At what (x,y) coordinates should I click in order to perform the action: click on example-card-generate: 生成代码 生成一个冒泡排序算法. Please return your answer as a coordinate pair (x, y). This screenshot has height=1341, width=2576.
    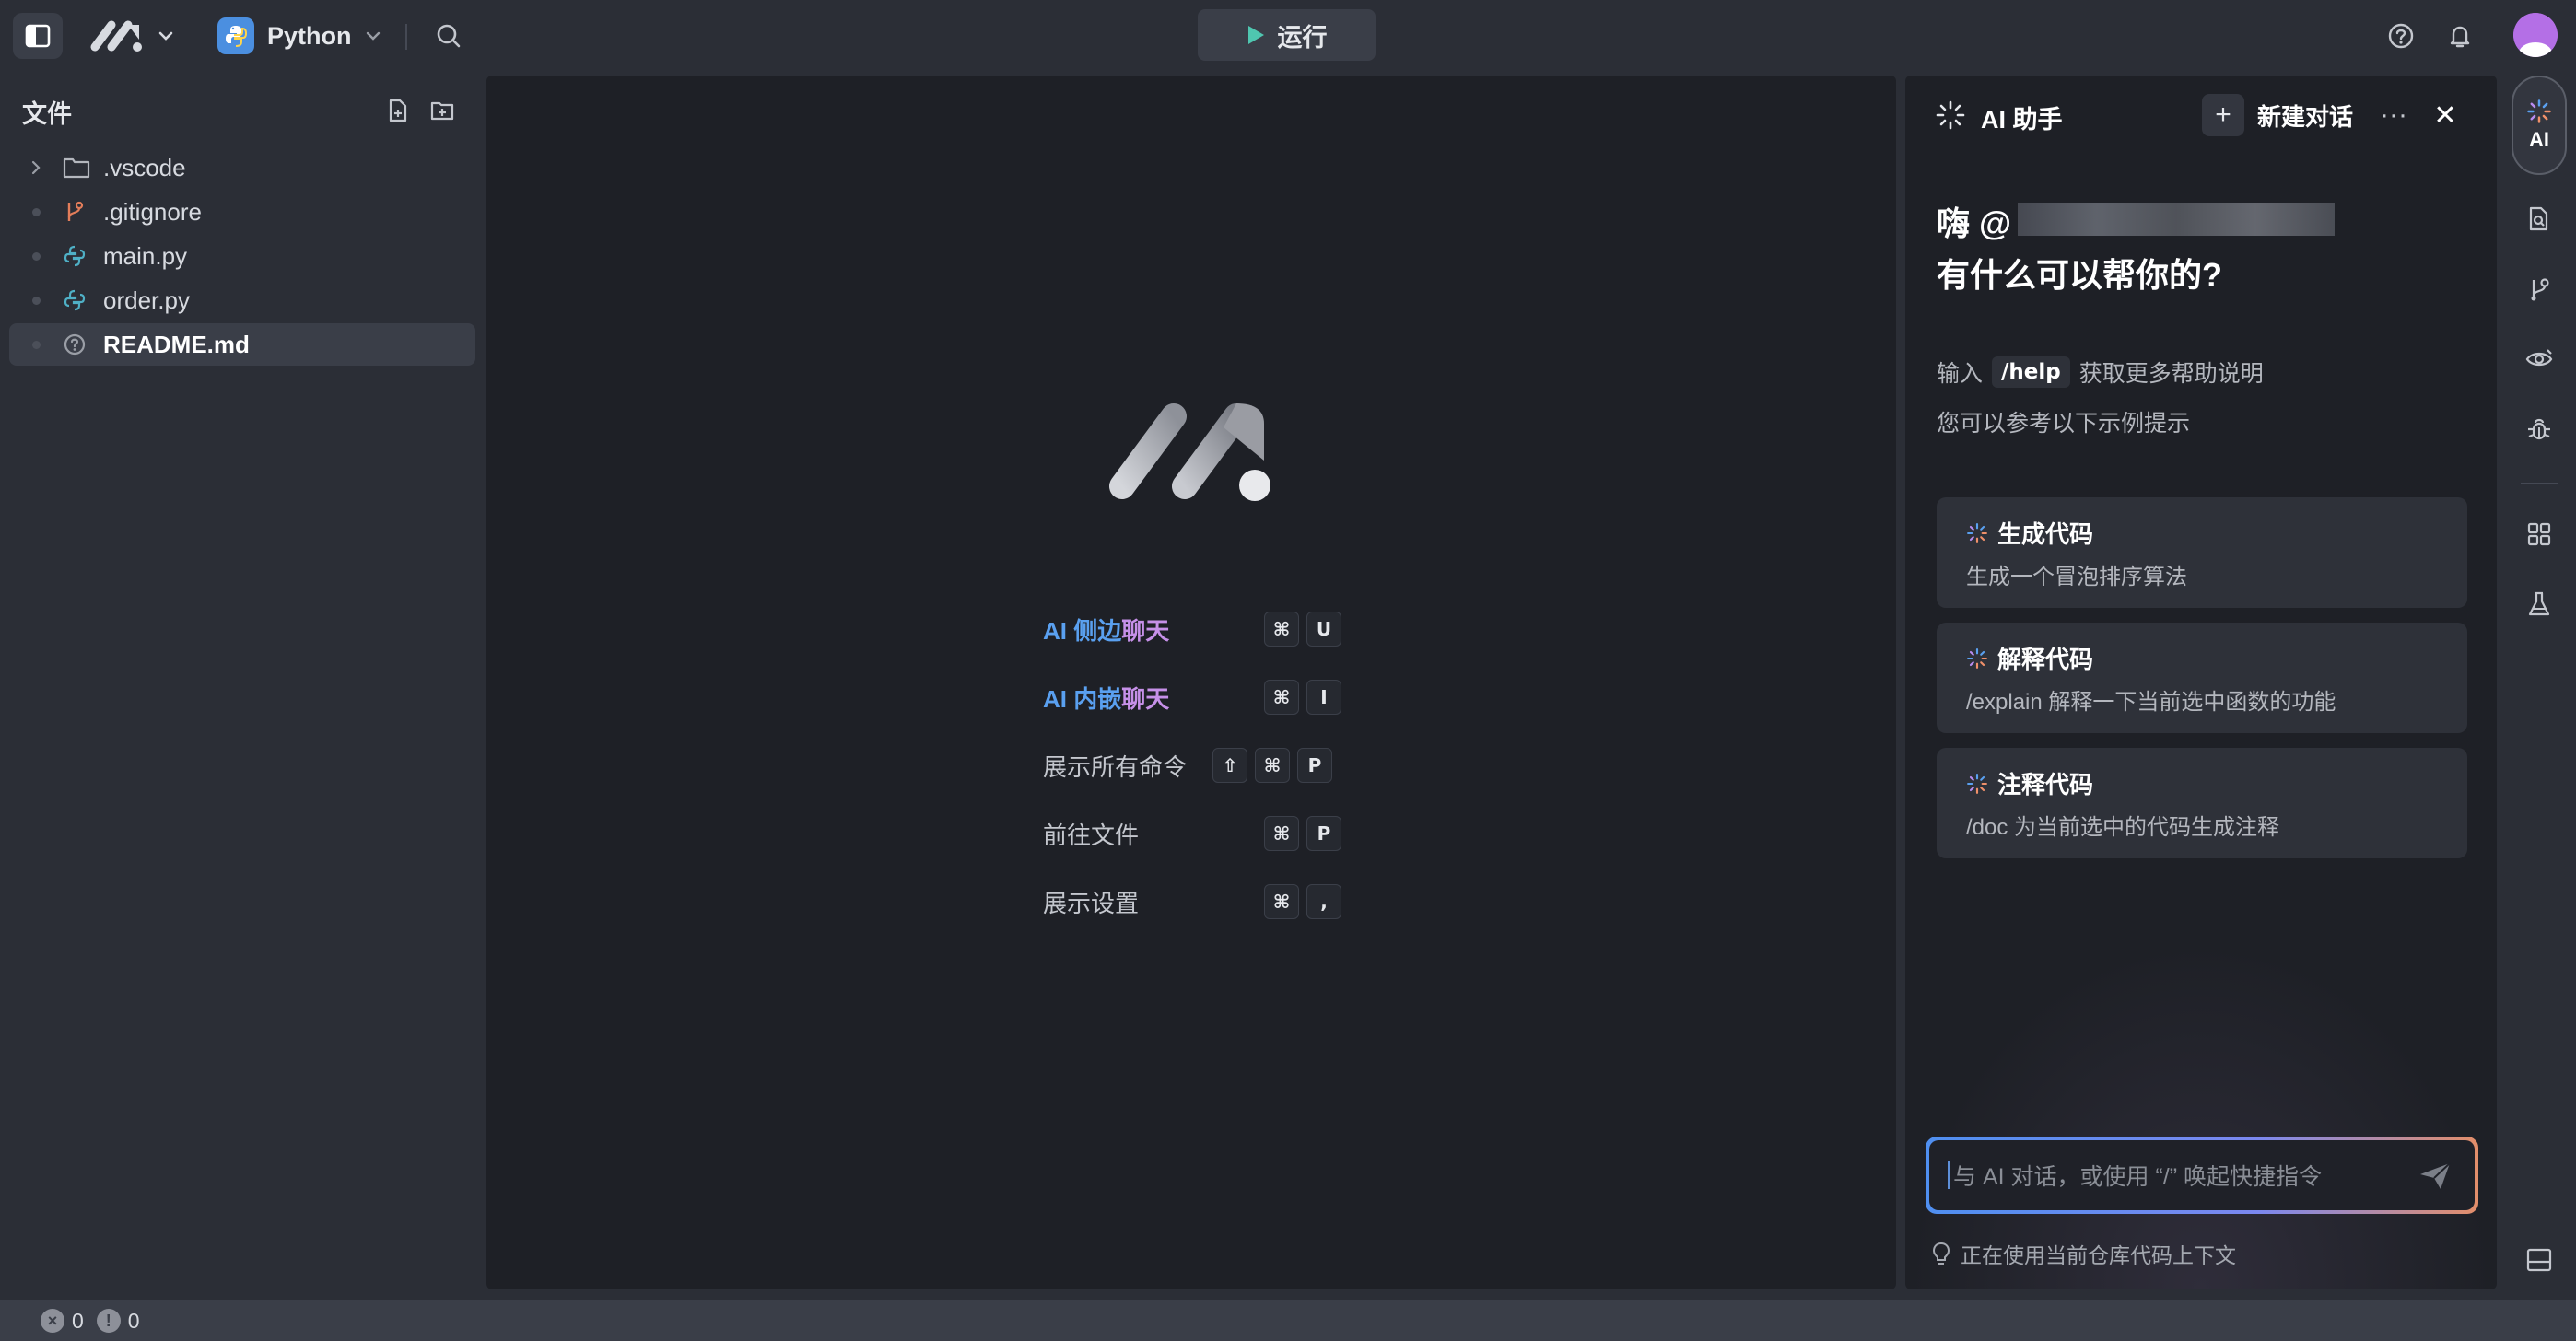
    Looking at the image, I should click on (2202, 552).